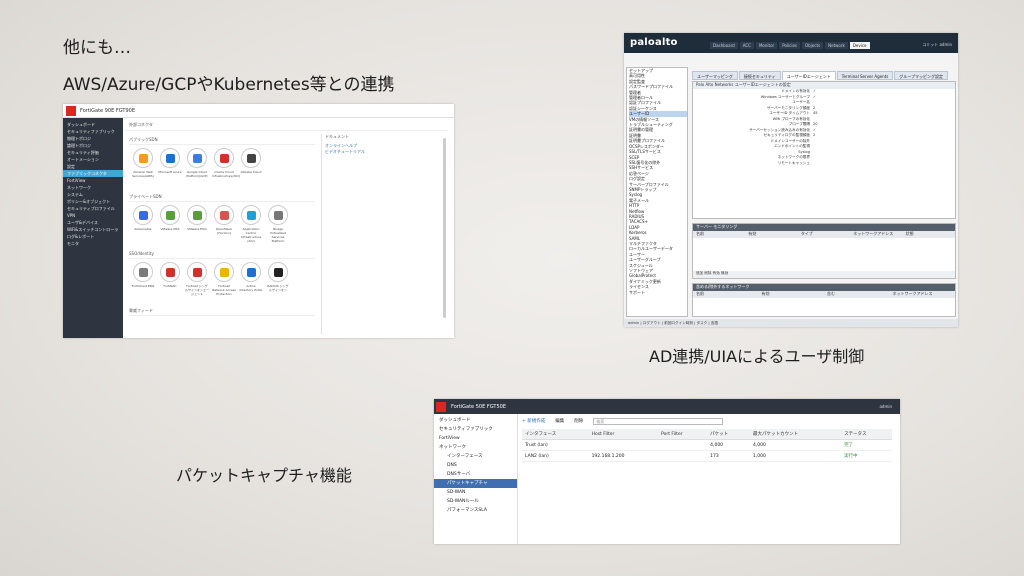  What do you see at coordinates (658, 292) in the screenshot?
I see `tree-item: サポート` at bounding box center [658, 292].